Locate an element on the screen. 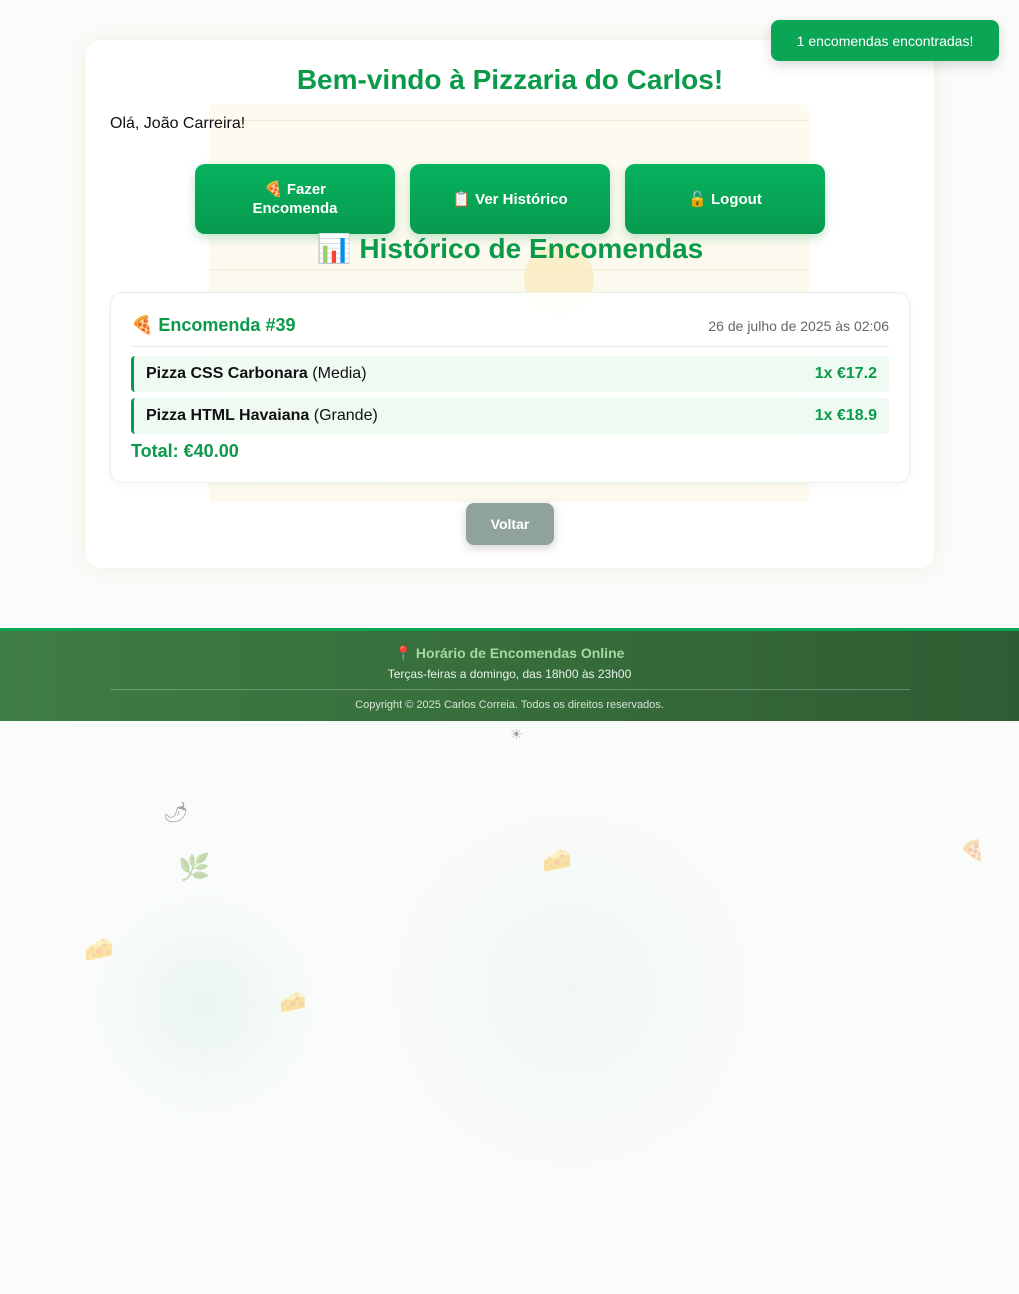  make-order-label: 🍕 Fazer Encomenda is located at coordinates (295, 199).